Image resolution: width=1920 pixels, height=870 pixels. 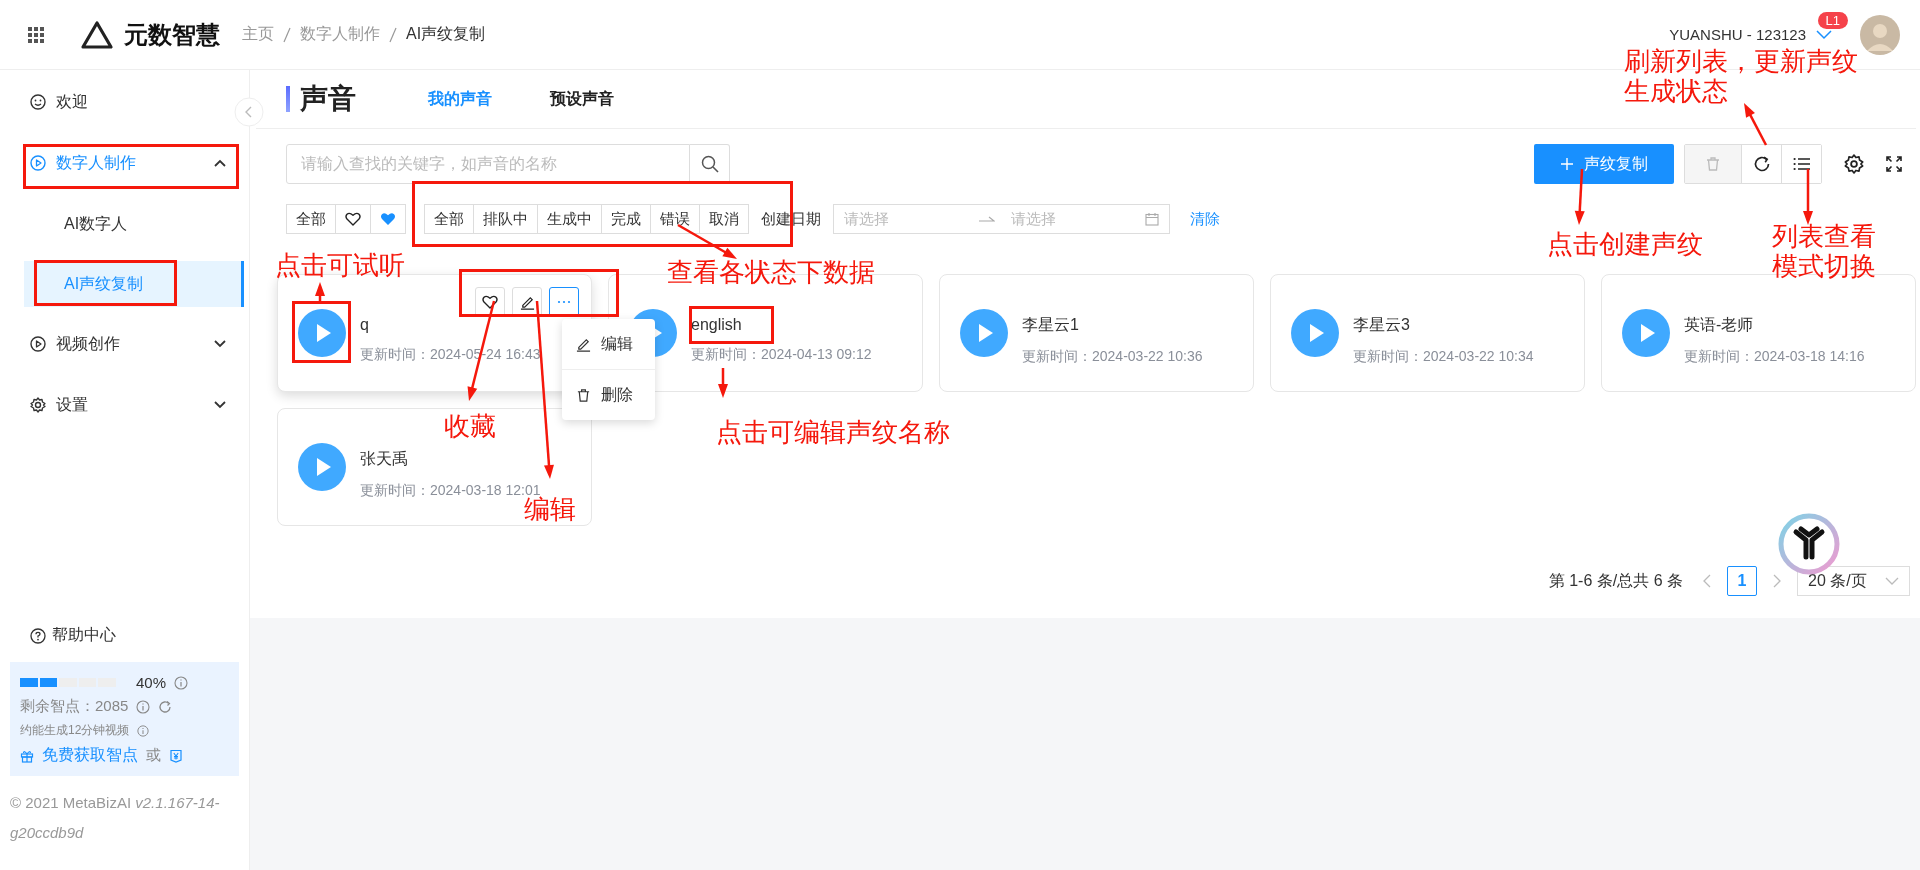 I want to click on annotation-text: 点击可编辑声纹名称, so click(x=833, y=432).